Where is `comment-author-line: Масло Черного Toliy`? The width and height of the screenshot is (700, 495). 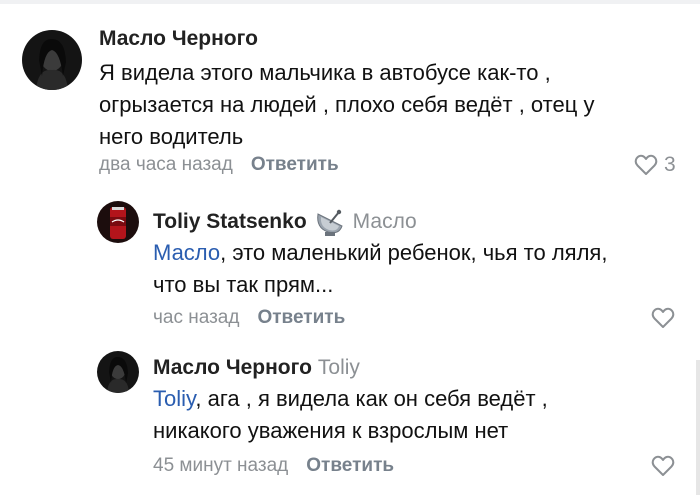 comment-author-line: Масло Черного Toliy is located at coordinates (256, 368).